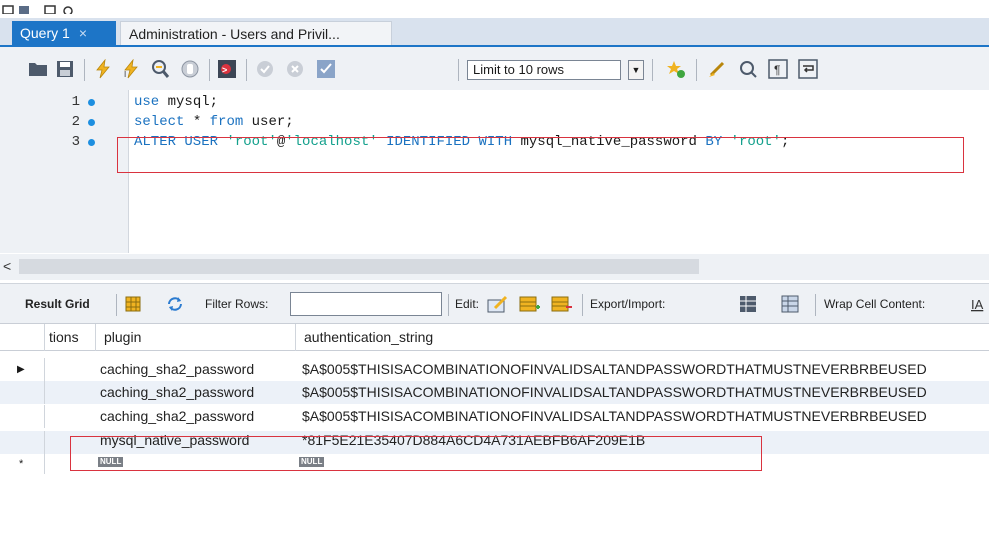  I want to click on save-icon, so click(65, 69).